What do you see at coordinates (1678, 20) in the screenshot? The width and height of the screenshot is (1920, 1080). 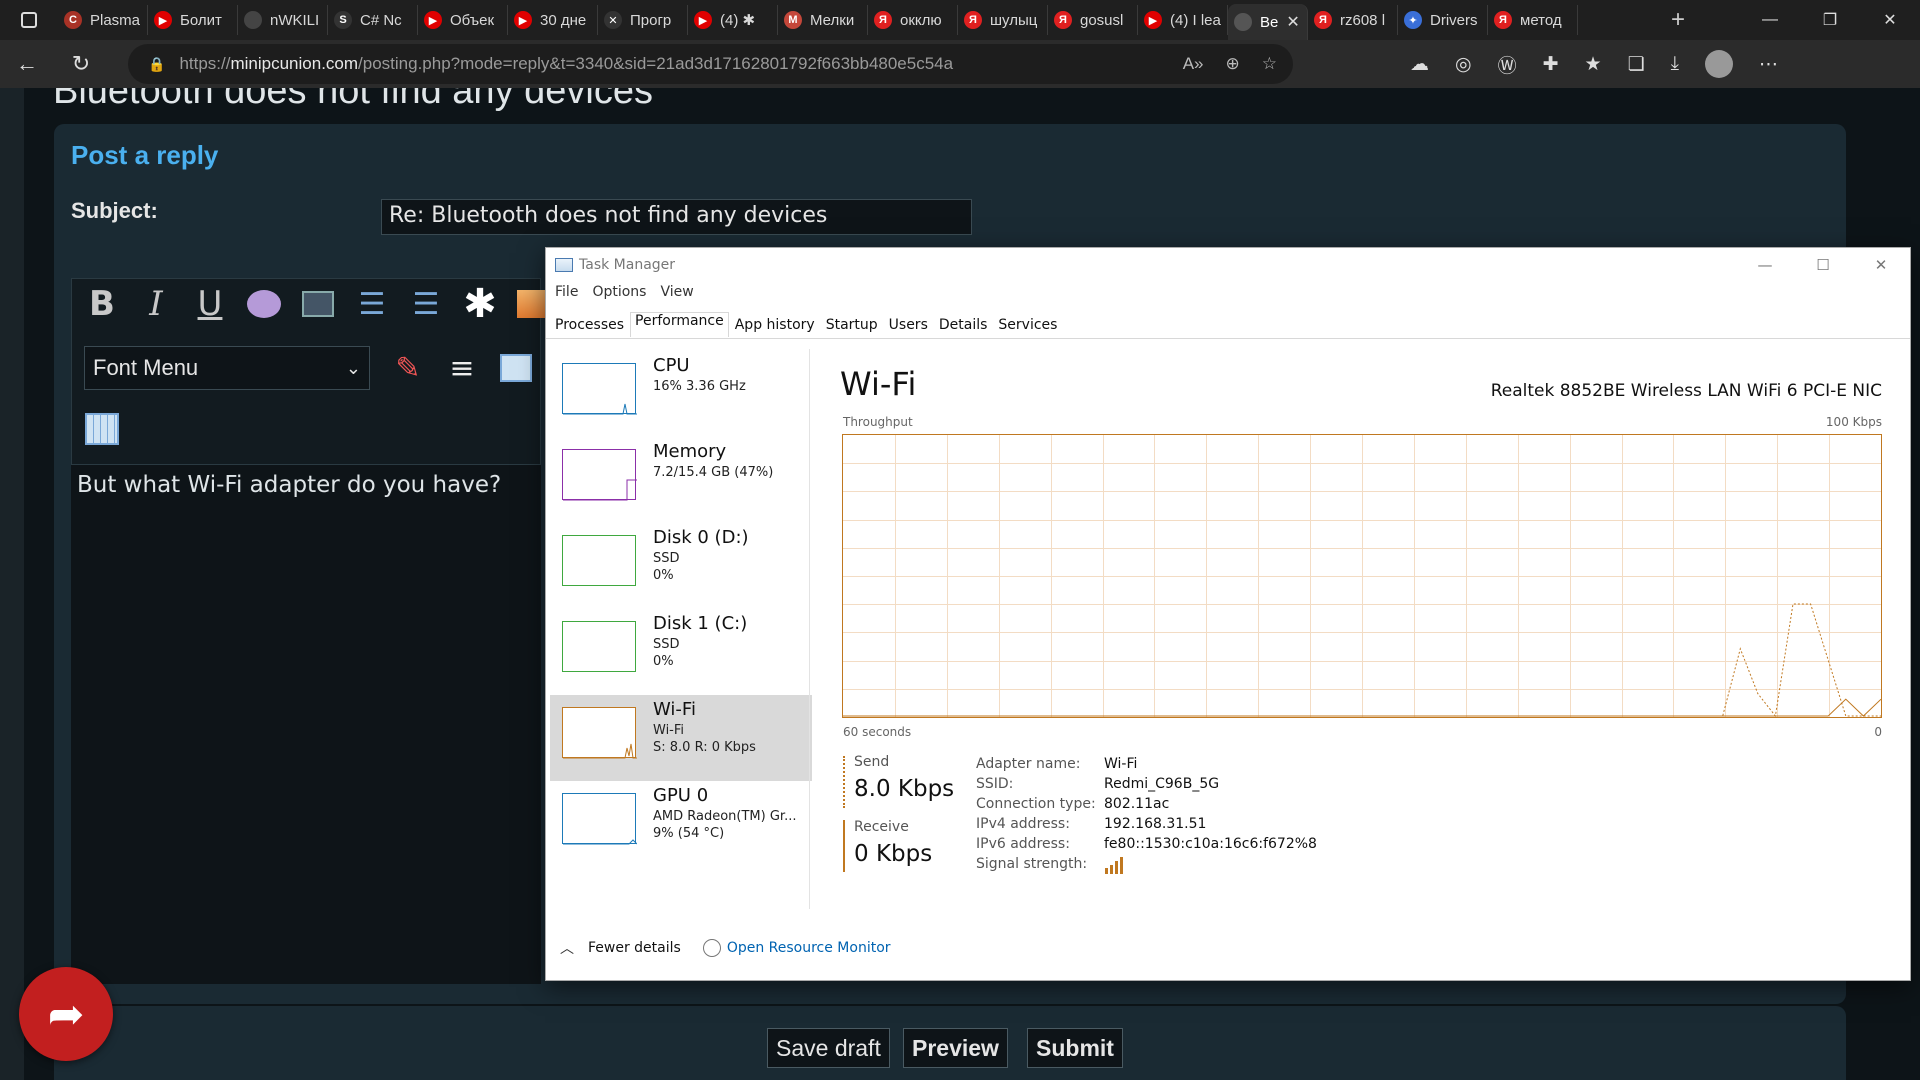 I see `new-tab-button: +` at bounding box center [1678, 20].